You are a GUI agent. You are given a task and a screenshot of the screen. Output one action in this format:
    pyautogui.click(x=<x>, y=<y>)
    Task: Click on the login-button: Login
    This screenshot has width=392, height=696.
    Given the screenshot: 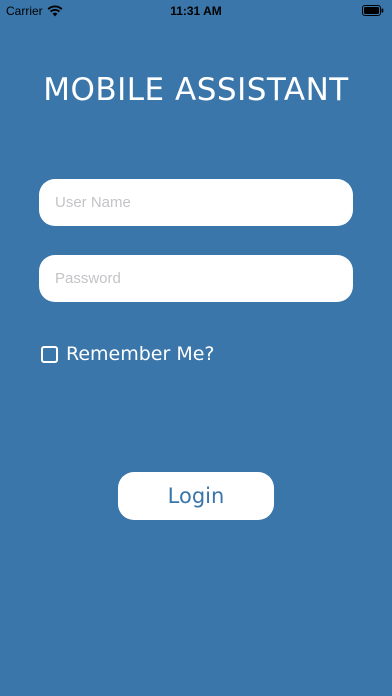 What is the action you would take?
    pyautogui.click(x=196, y=496)
    